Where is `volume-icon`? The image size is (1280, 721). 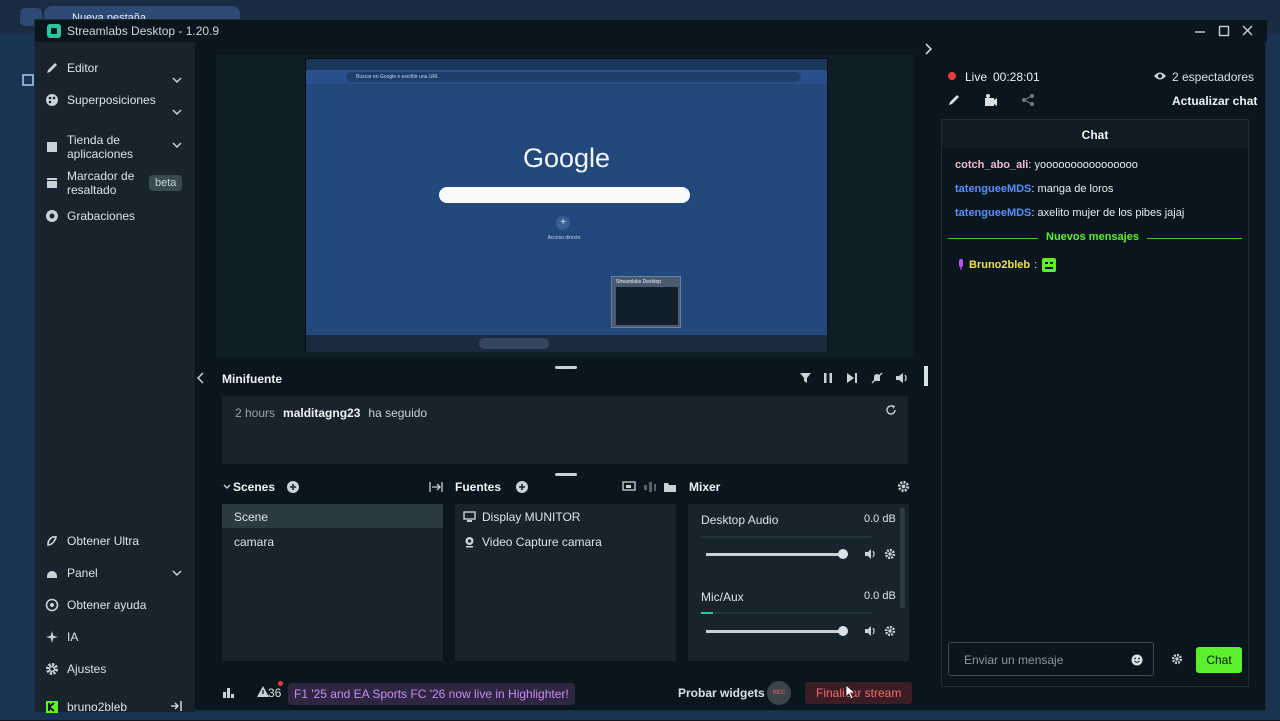 volume-icon is located at coordinates (902, 378).